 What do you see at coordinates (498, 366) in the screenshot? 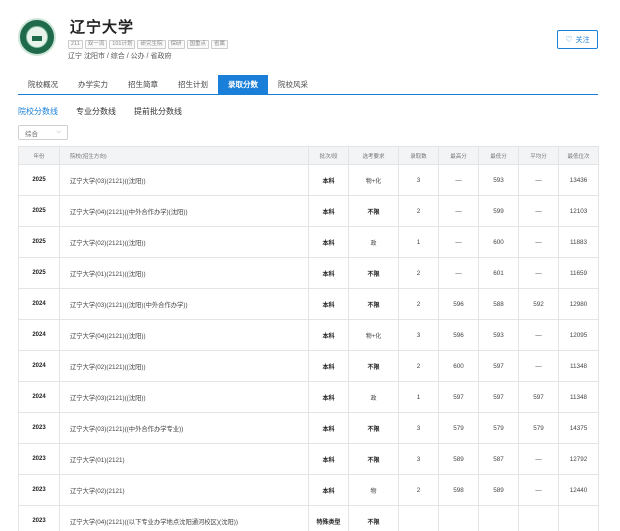
I see `cell-min-score: 597` at bounding box center [498, 366].